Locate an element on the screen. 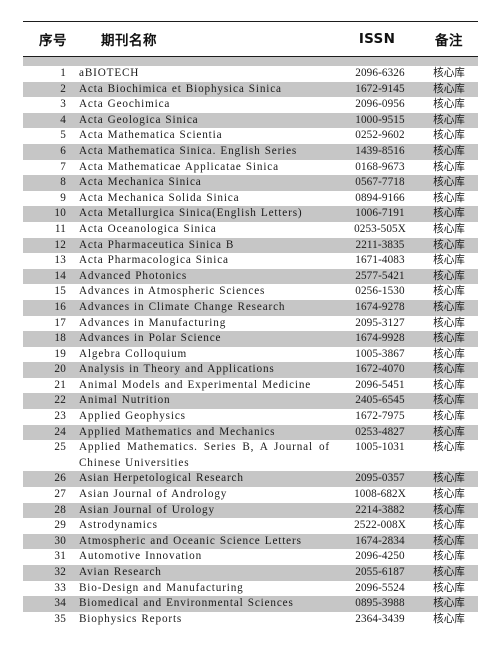 The width and height of the screenshot is (500, 667). cell-issn: 1000-9515 is located at coordinates (380, 119).